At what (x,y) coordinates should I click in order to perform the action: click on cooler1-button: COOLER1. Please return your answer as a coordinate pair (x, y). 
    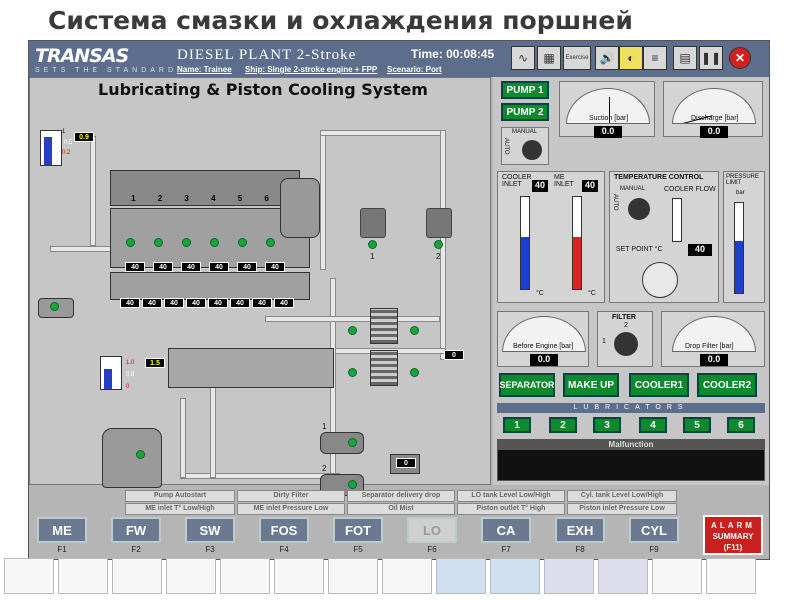
    Looking at the image, I should click on (659, 385).